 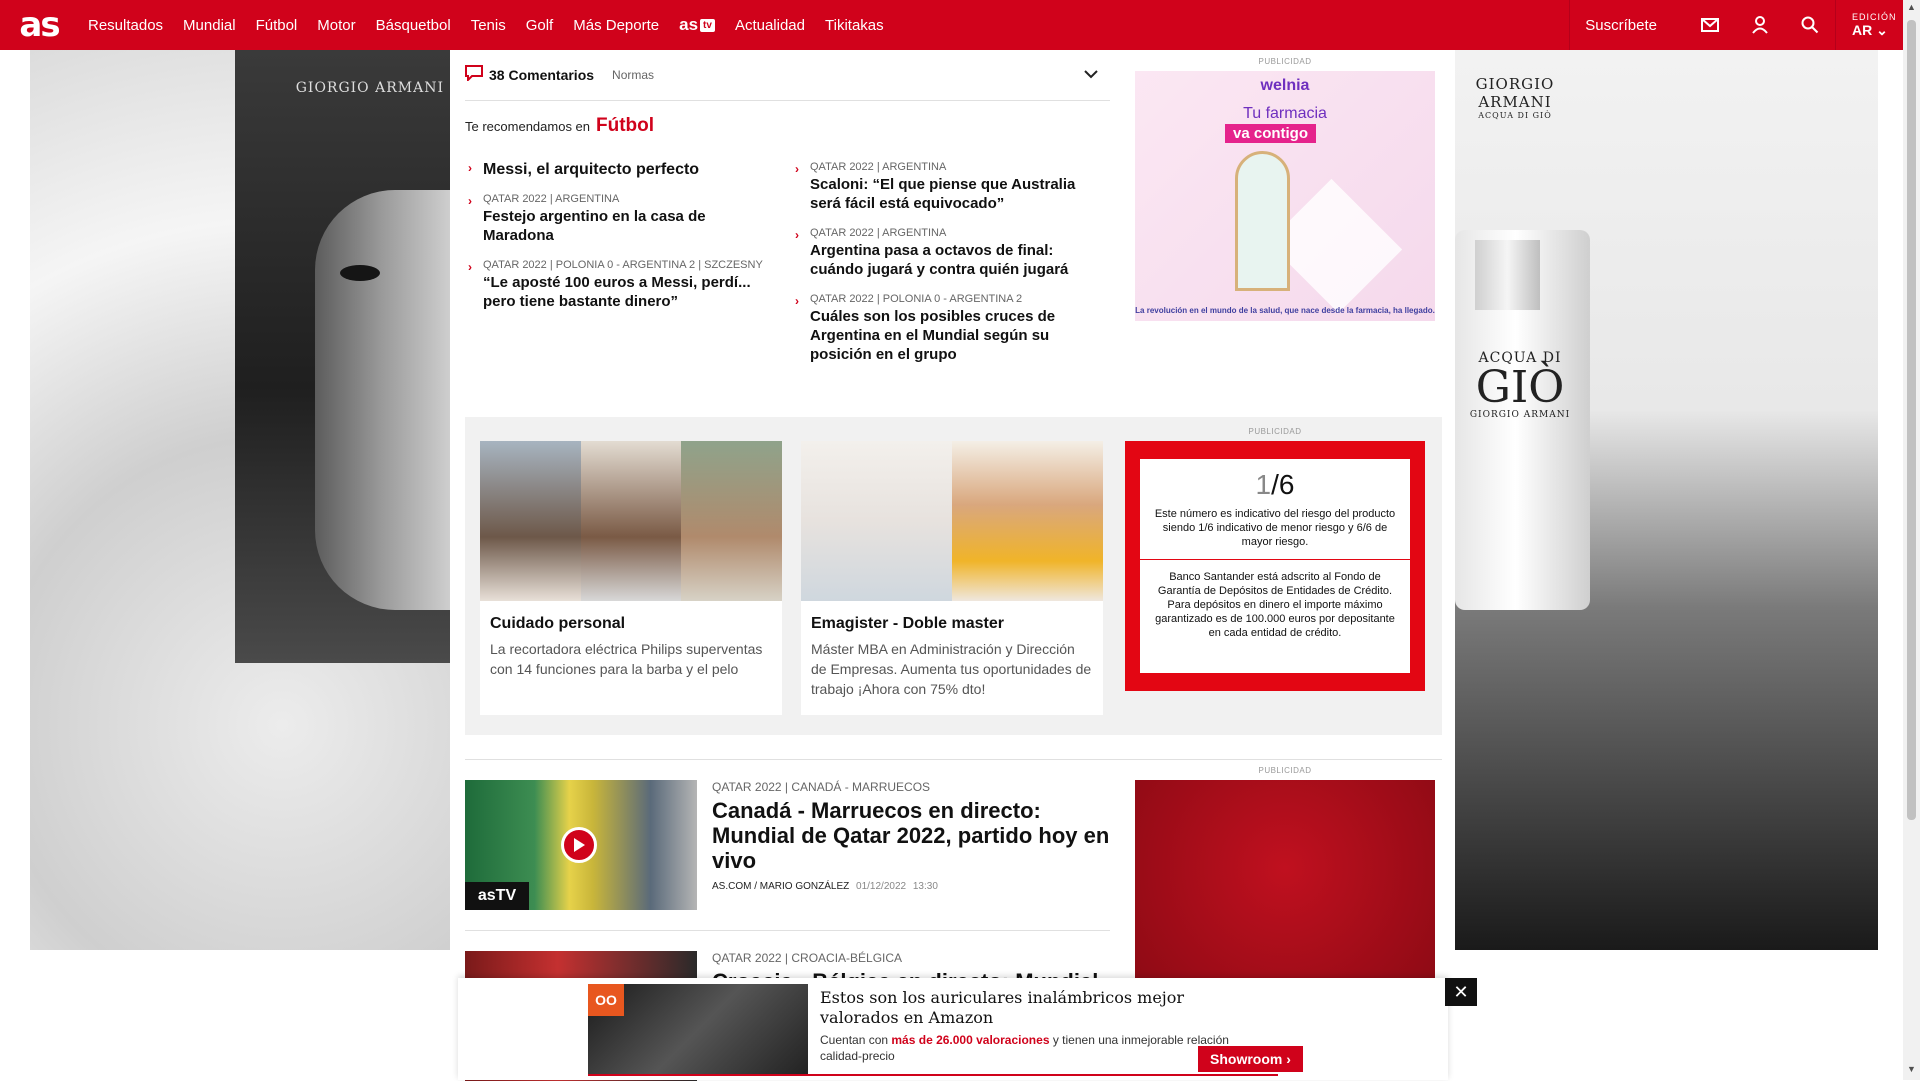 I want to click on showroom-button: Showroom ›, so click(x=1250, y=1059).